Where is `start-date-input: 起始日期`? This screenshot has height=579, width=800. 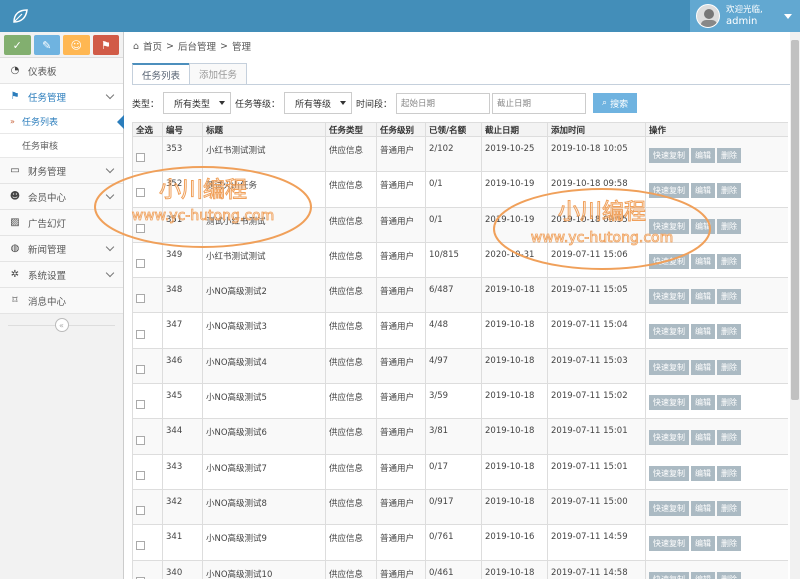 start-date-input: 起始日期 is located at coordinates (443, 103).